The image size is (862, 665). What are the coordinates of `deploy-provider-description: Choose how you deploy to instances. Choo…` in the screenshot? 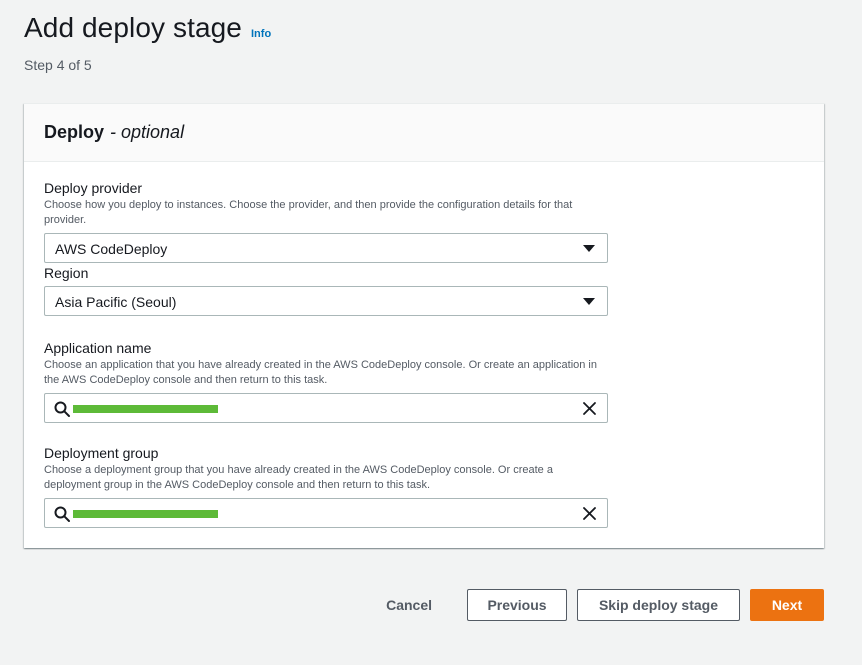 It's located at (308, 212).